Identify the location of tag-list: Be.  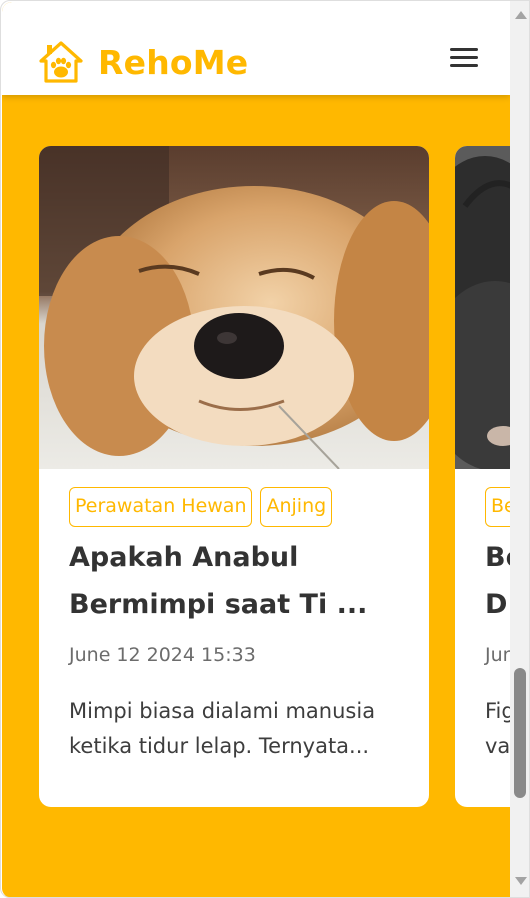
(497, 507).